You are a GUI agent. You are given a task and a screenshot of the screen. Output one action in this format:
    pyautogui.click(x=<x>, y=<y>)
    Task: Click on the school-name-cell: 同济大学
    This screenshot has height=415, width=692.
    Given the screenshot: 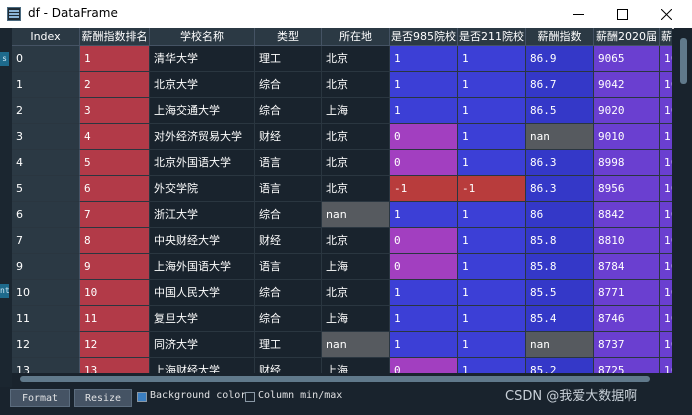 What is the action you would take?
    pyautogui.click(x=202, y=345)
    